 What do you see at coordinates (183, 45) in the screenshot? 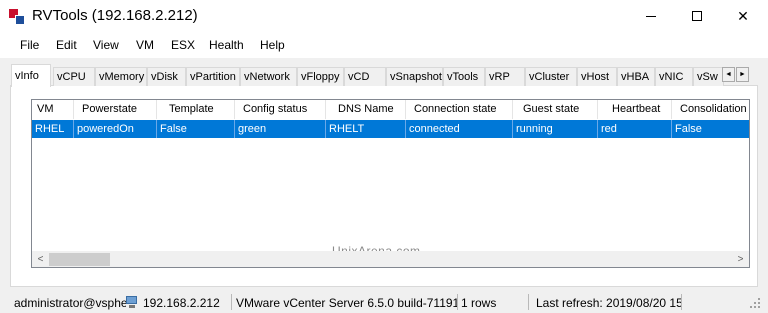
I see `menu-esx: ESX` at bounding box center [183, 45].